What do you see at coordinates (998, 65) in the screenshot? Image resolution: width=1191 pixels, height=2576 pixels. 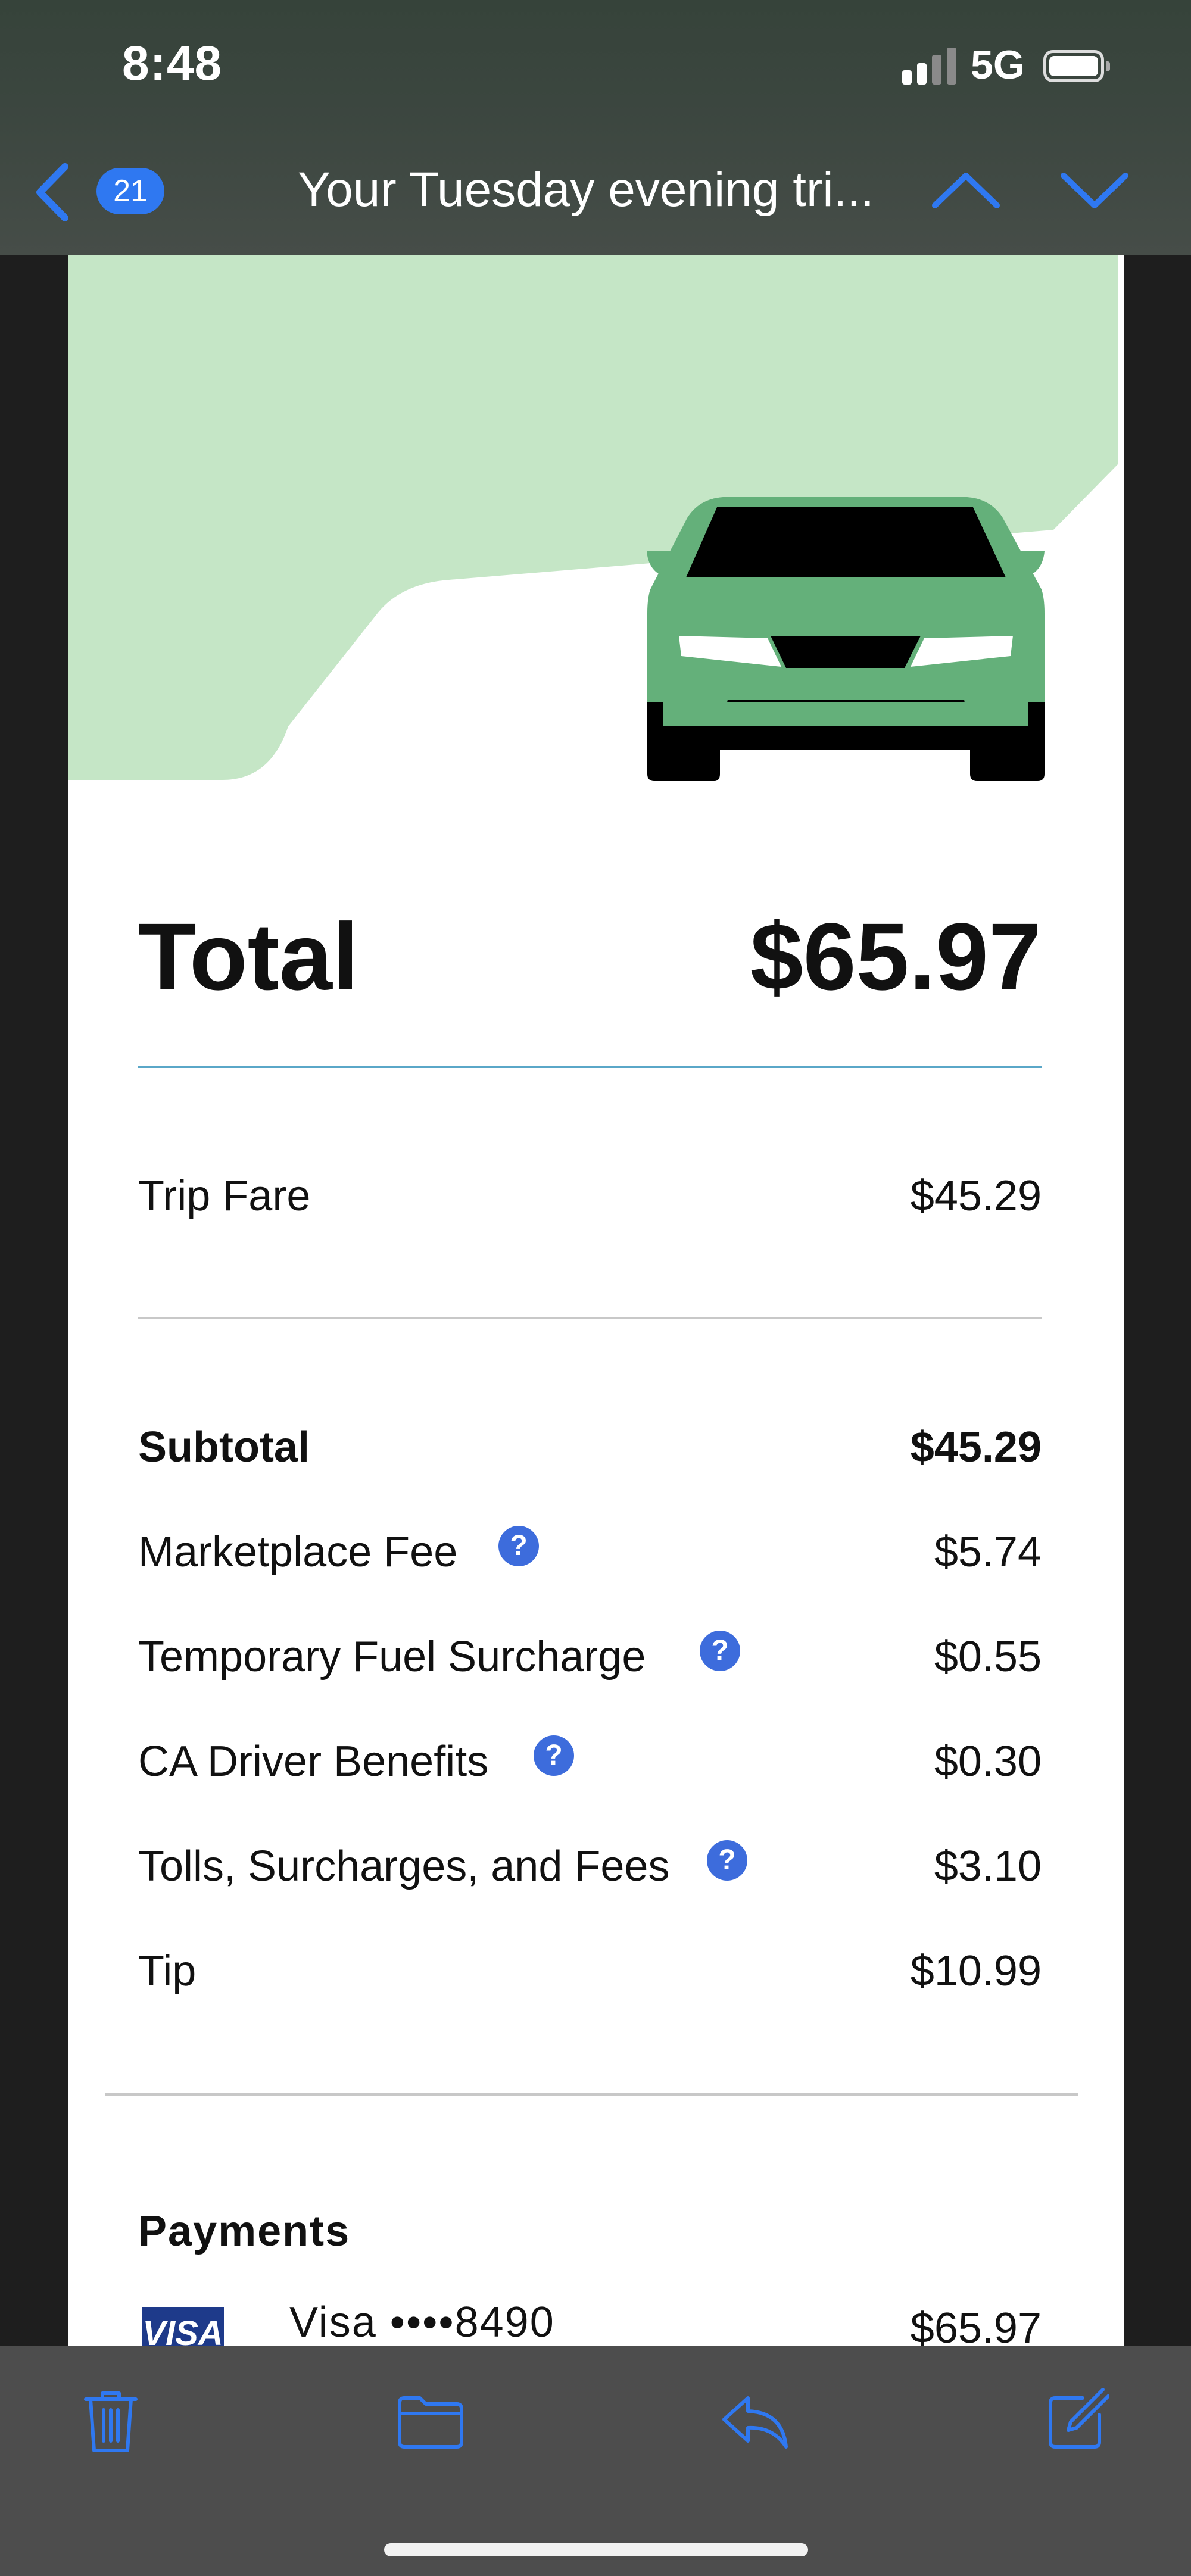 I see `network-type: 5G` at bounding box center [998, 65].